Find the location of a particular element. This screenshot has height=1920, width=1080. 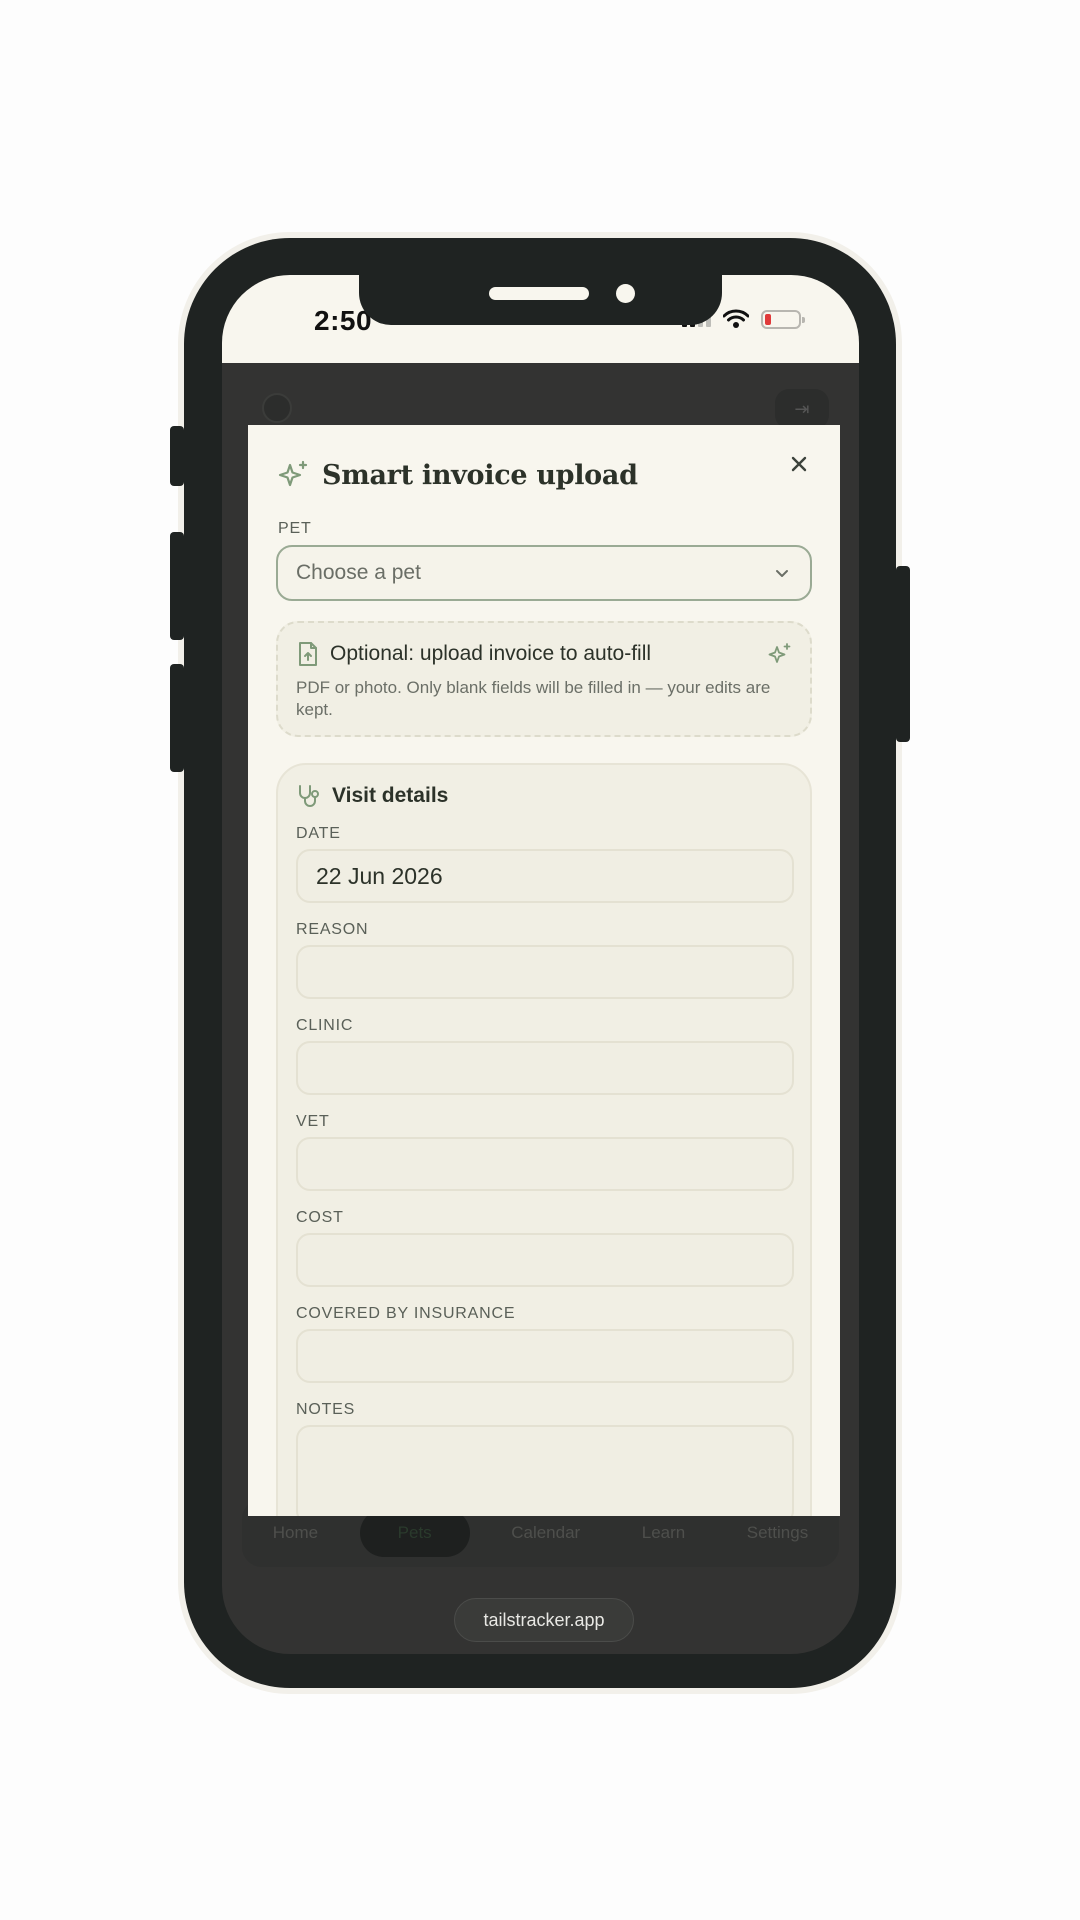

clinic-field is located at coordinates (545, 1068).